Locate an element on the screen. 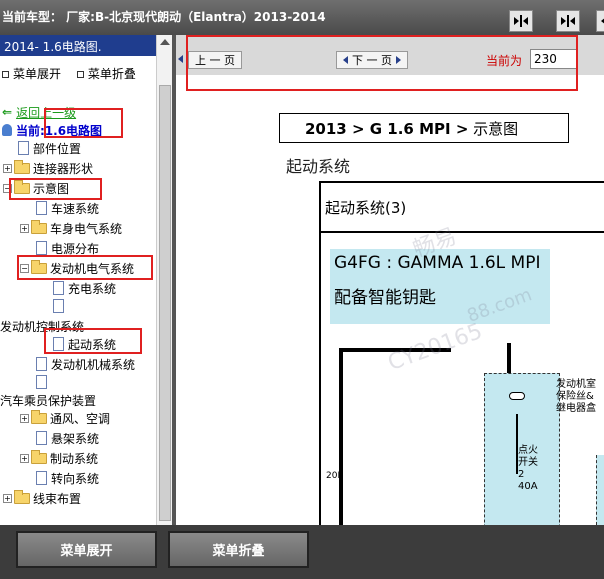 This screenshot has width=604, height=579. window-title: 当前车型： 厂家:B-北京现代朗动（Elantra）2013-2014 is located at coordinates (164, 17).